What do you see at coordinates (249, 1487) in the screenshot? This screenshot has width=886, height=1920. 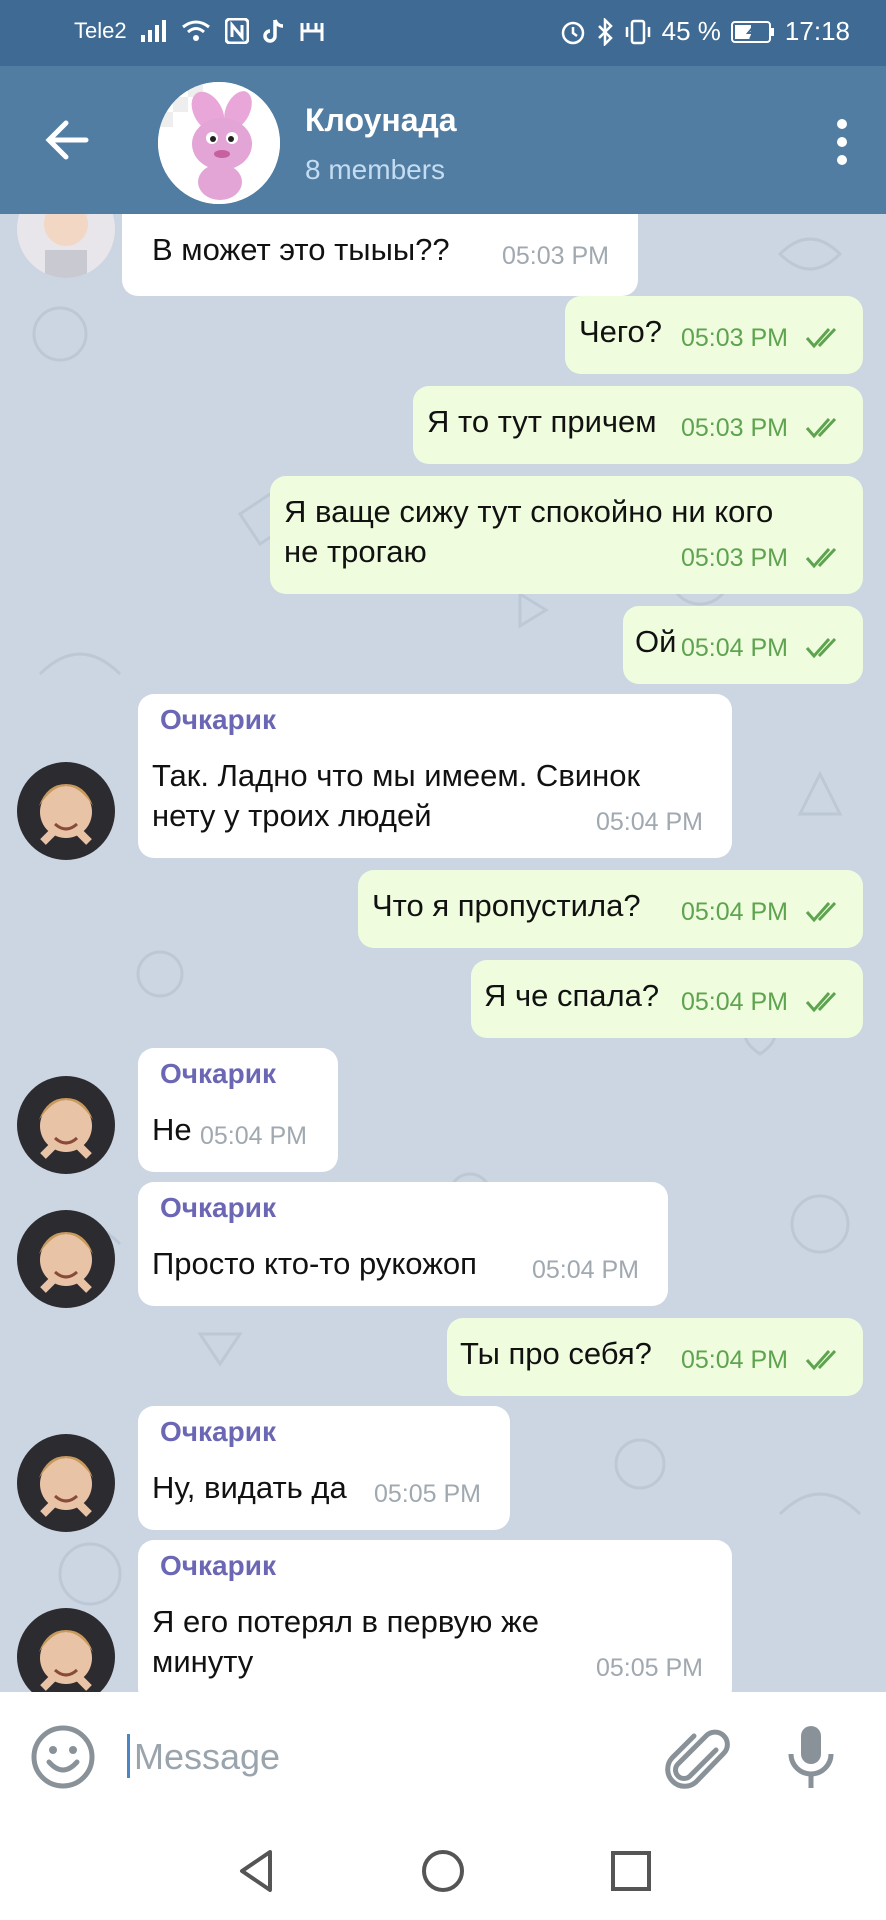 I see `message-text: Ну, видать да` at bounding box center [249, 1487].